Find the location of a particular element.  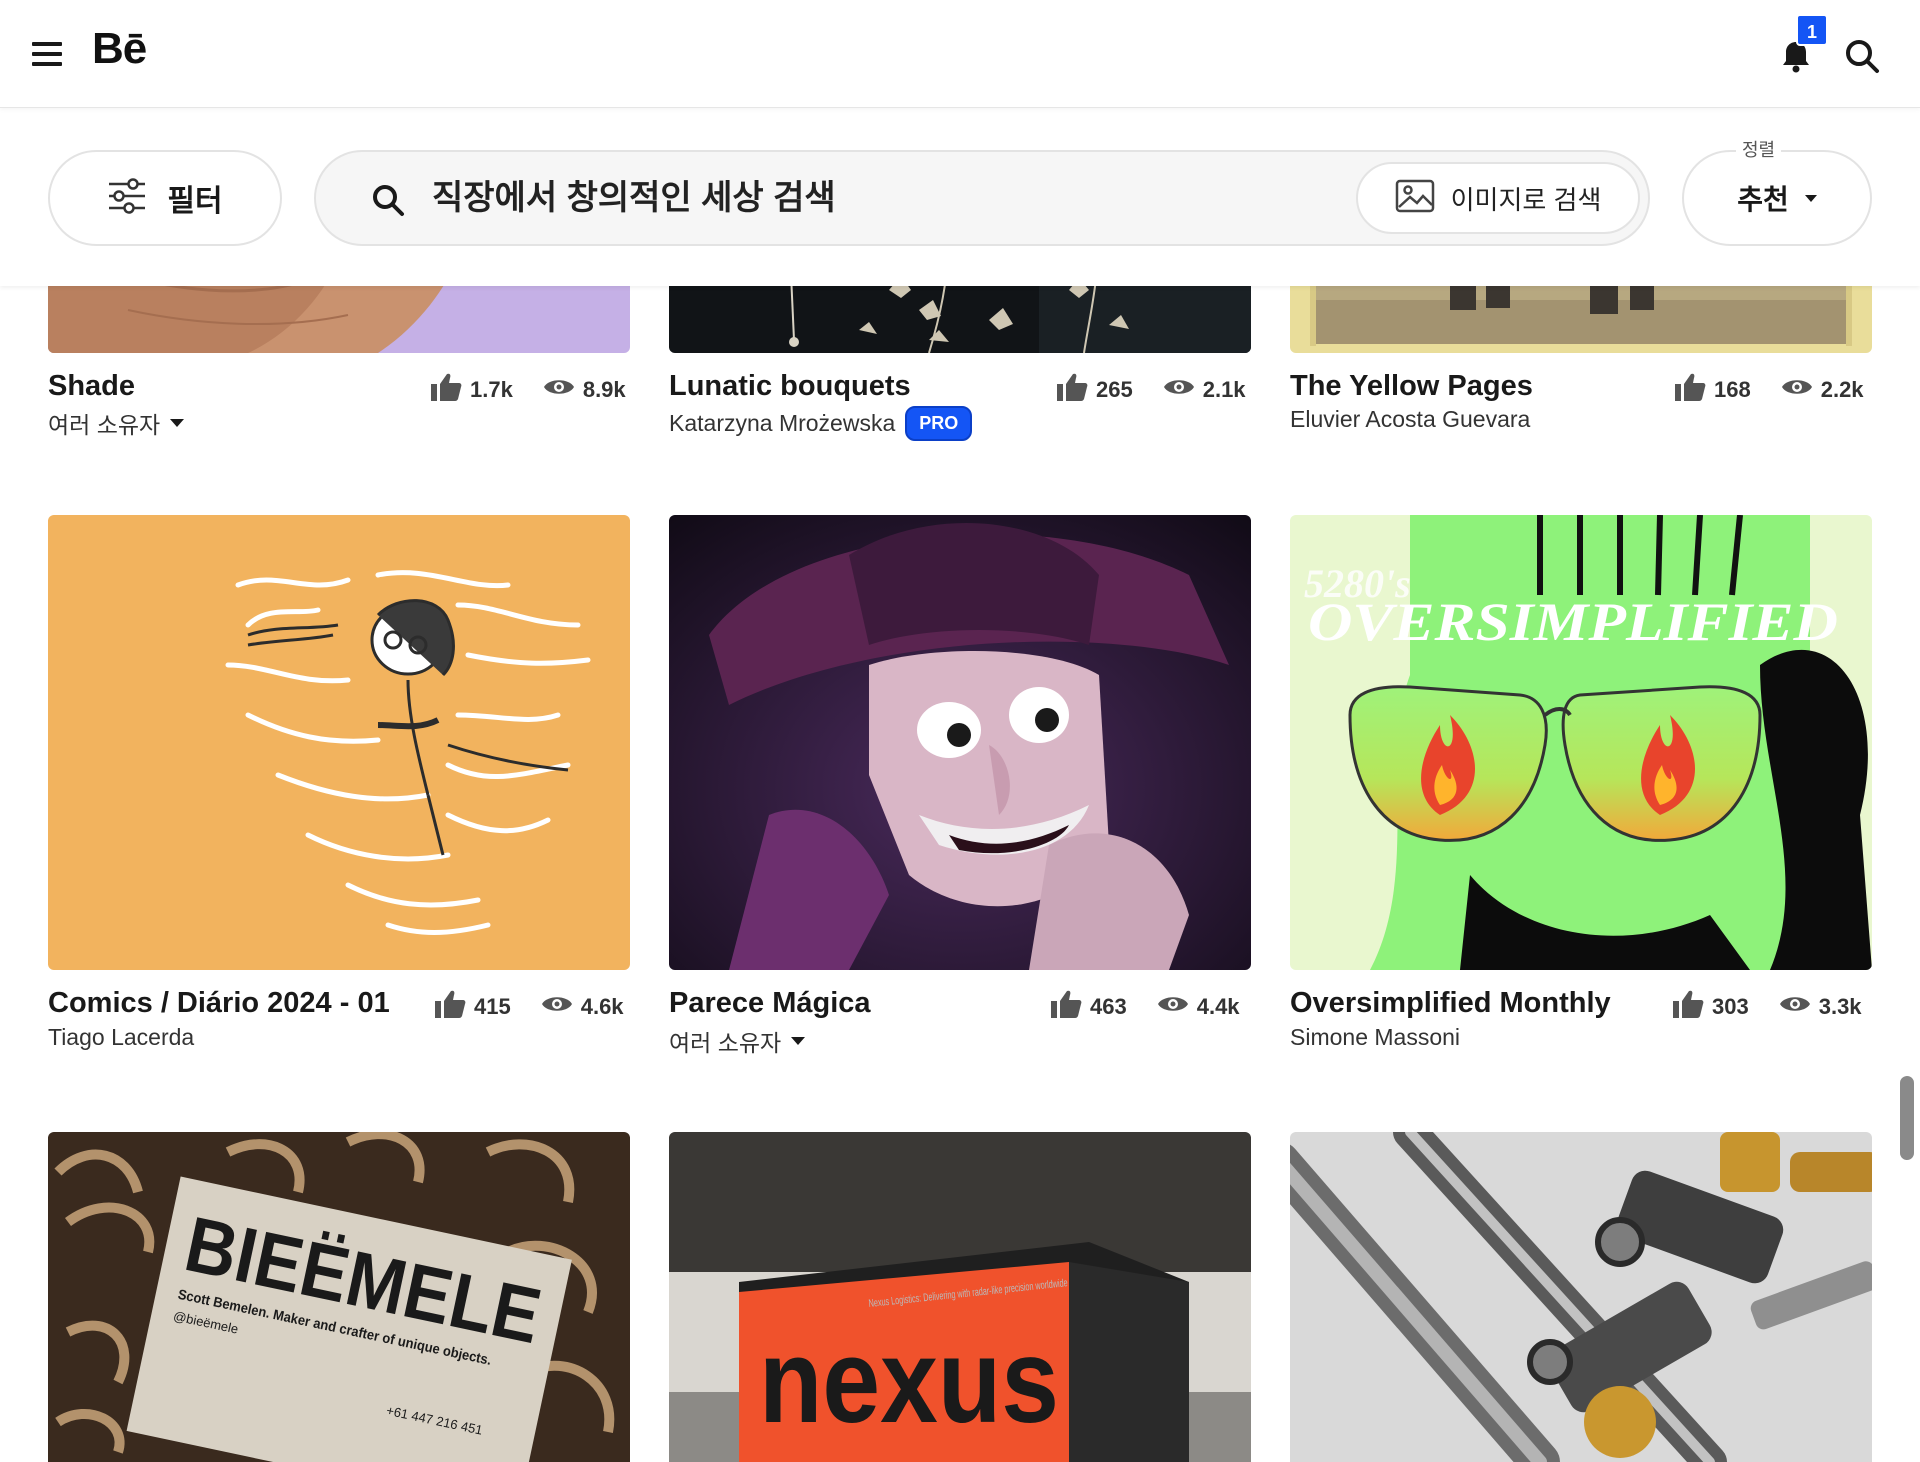

notification-count-badge: 1 is located at coordinates (1812, 30).